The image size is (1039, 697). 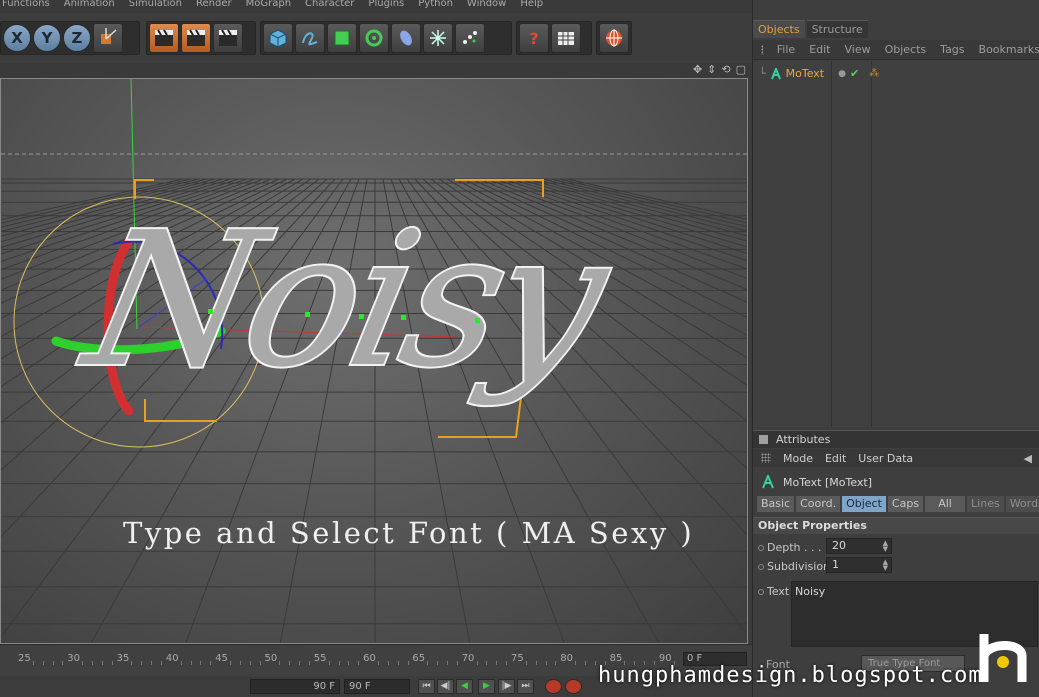 What do you see at coordinates (741, 69) in the screenshot?
I see `maximize-view-icon: ▢` at bounding box center [741, 69].